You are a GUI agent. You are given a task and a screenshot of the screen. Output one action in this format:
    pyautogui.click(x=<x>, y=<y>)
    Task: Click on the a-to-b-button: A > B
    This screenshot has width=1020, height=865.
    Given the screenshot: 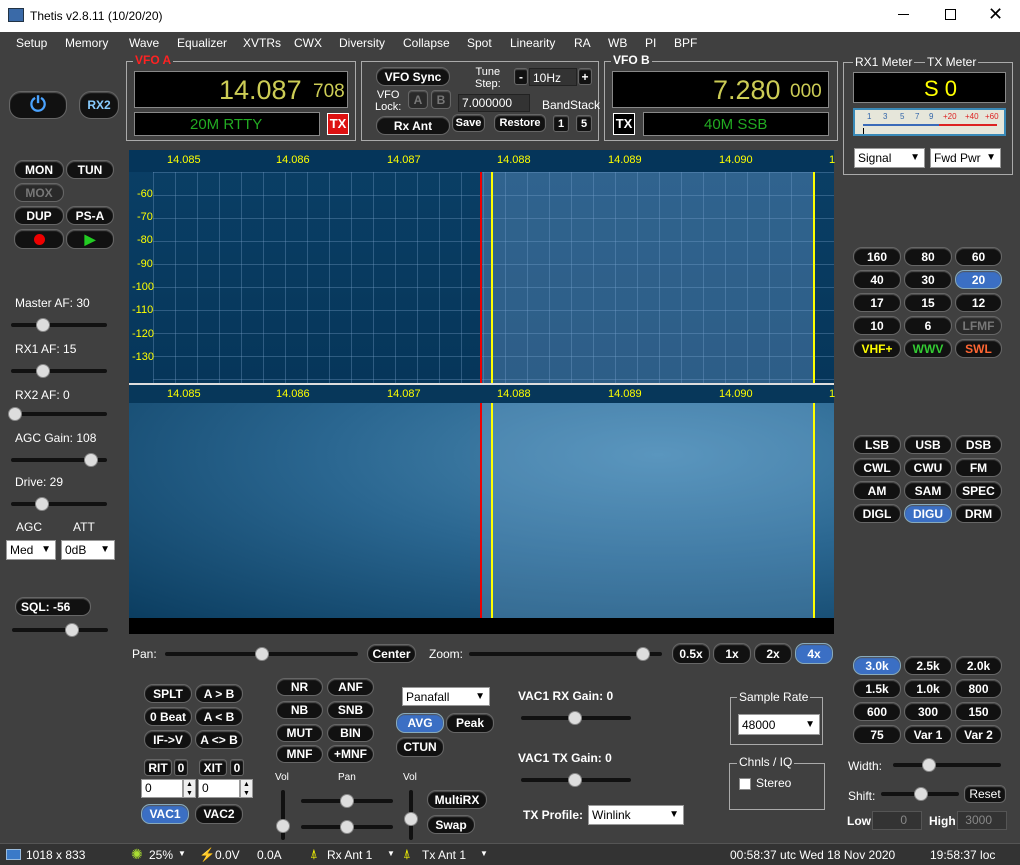 What is the action you would take?
    pyautogui.click(x=219, y=693)
    